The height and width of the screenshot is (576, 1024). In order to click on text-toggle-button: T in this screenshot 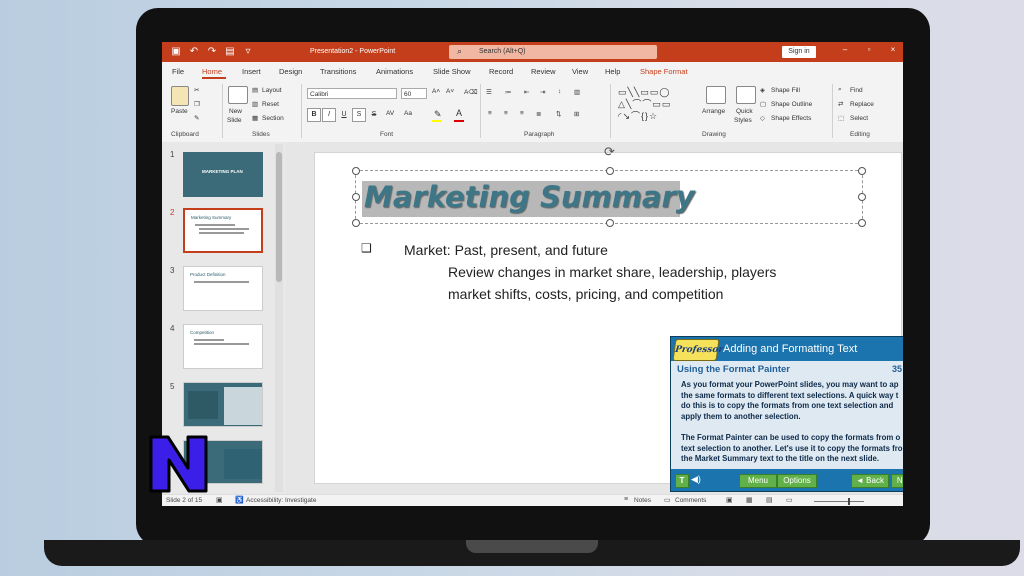, I will do `click(682, 481)`.